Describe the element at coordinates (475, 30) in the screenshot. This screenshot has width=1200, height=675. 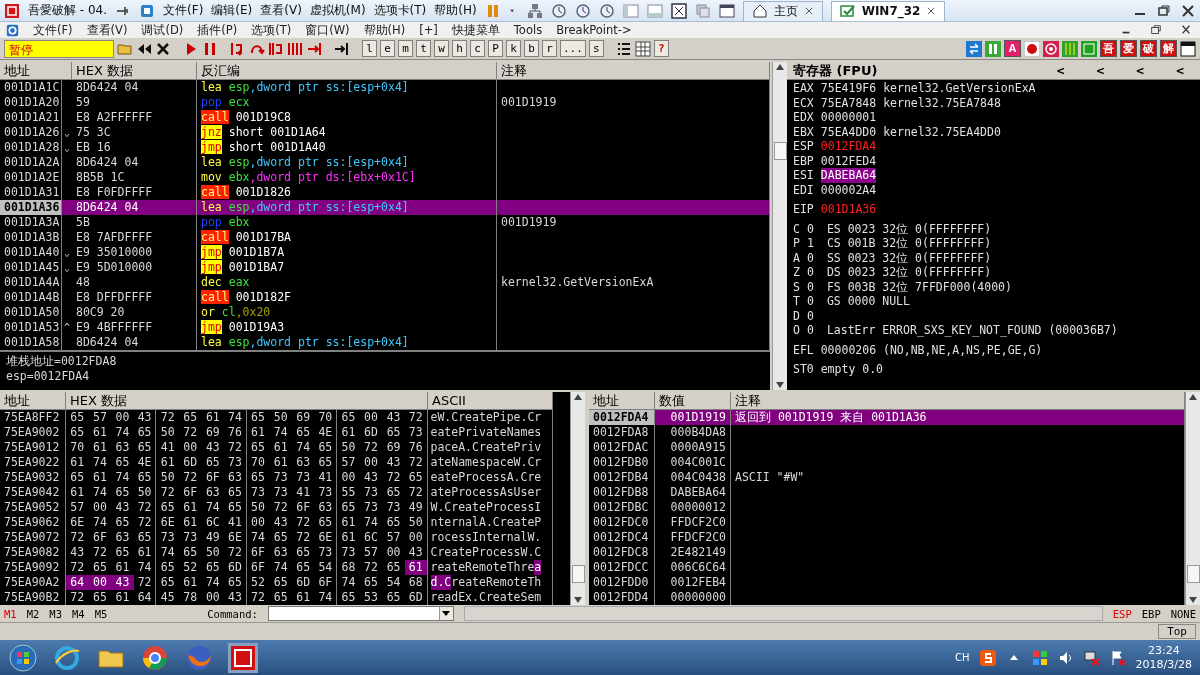
I see `menu-item: 快捷菜单` at that location.